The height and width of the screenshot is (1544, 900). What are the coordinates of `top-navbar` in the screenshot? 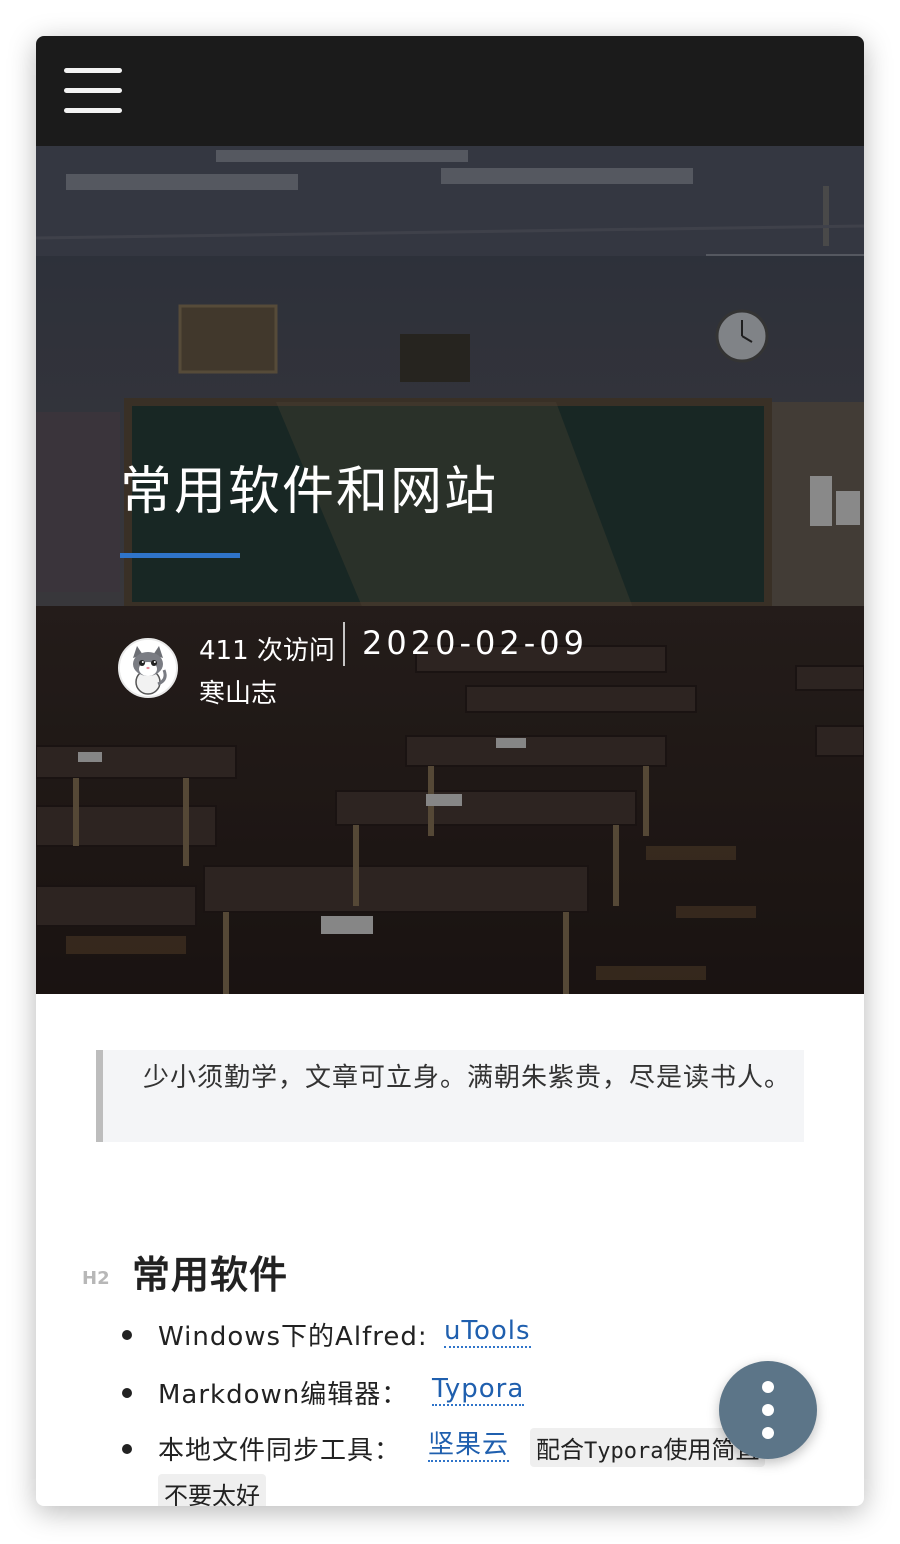 It's located at (450, 91).